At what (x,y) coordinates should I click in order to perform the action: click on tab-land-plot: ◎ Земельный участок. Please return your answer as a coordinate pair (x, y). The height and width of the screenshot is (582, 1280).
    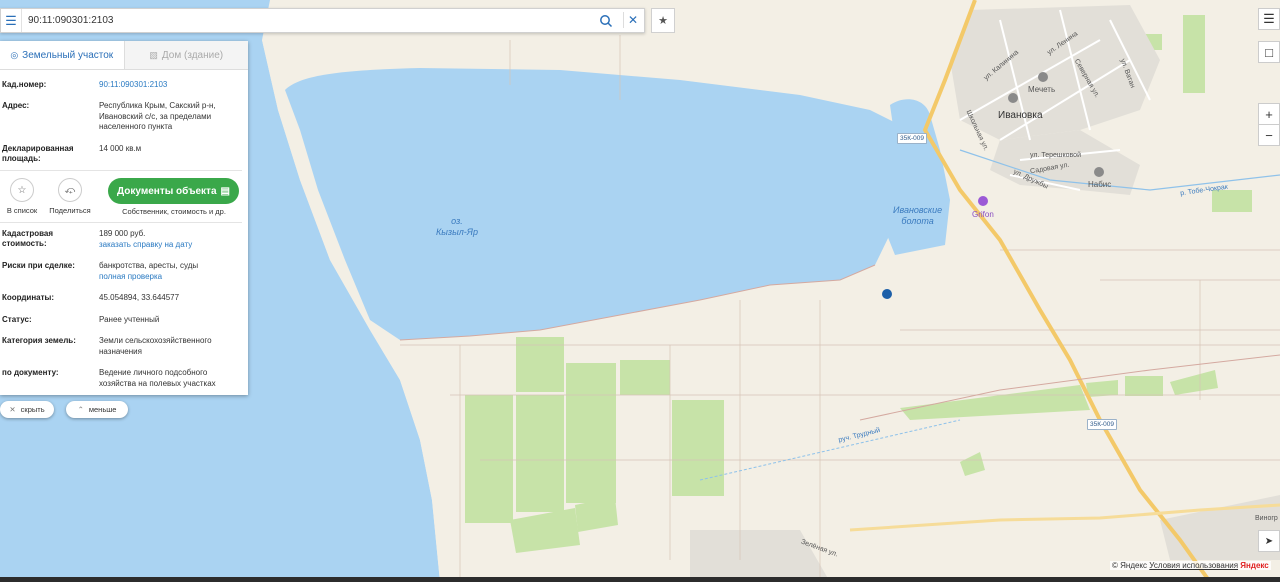
    Looking at the image, I should click on (62, 55).